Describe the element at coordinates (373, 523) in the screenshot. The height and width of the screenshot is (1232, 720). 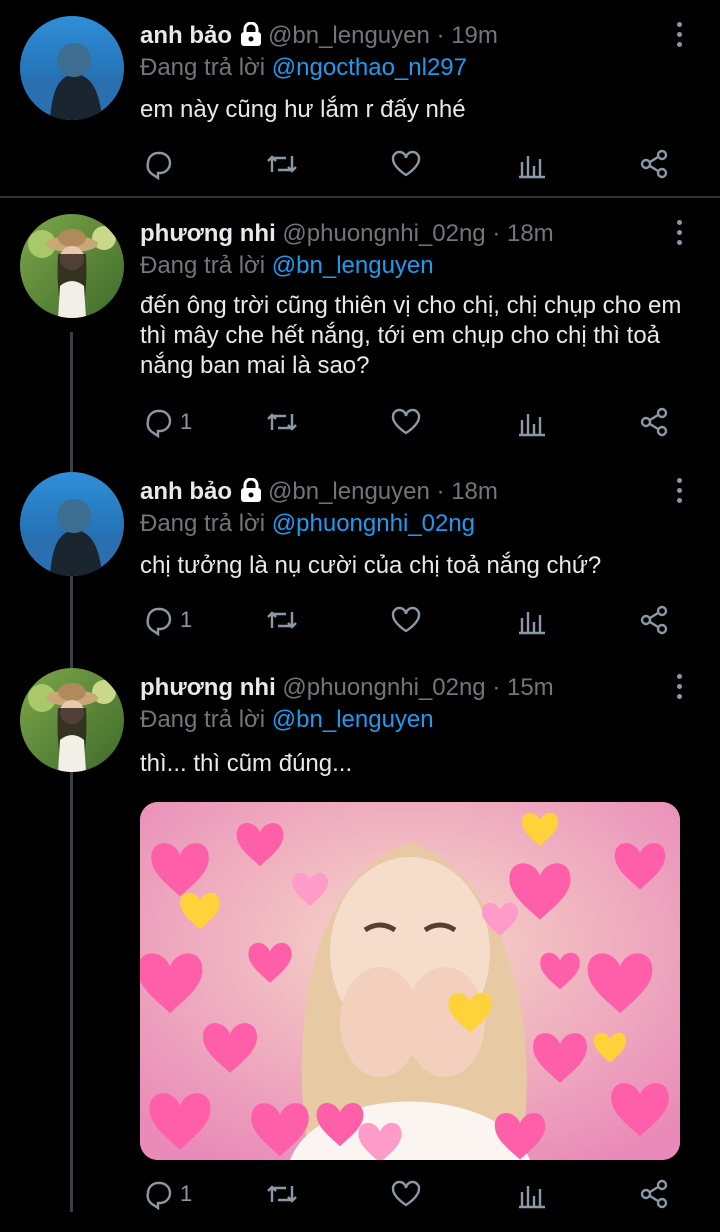
I see `mention-link: @phuongnhi_02ng` at that location.